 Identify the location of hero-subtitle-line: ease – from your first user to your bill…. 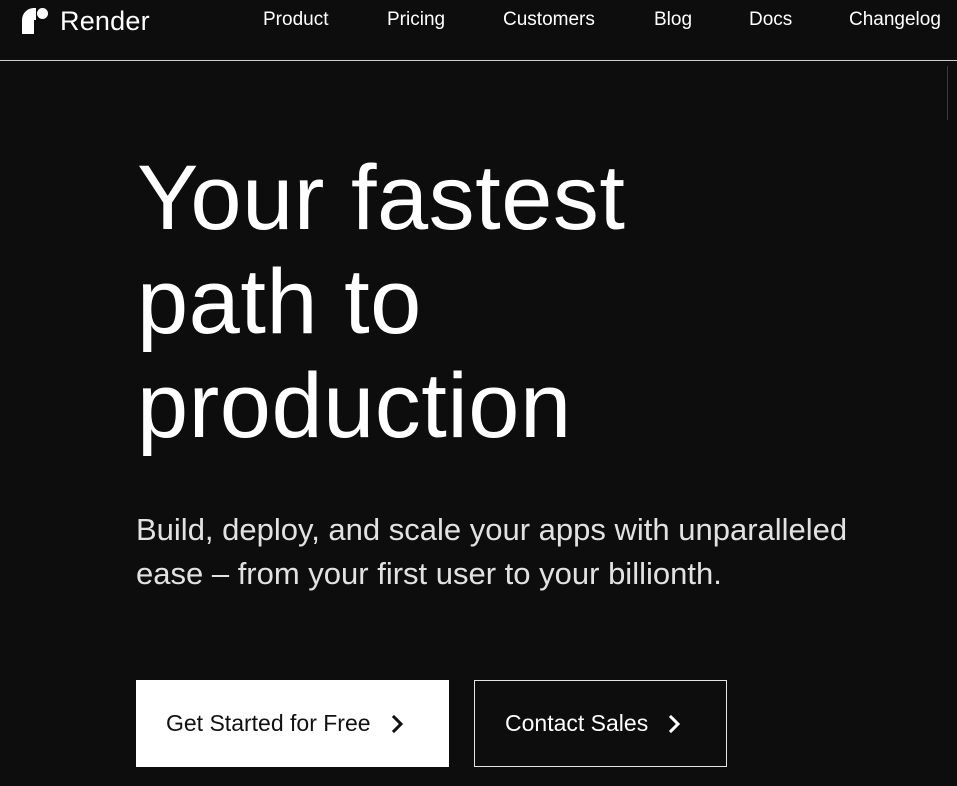
(429, 573).